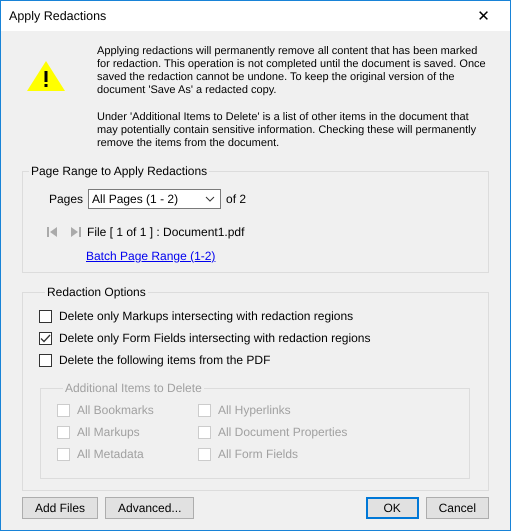  I want to click on pages-dropdown: All Pages (1 - 2), so click(155, 199).